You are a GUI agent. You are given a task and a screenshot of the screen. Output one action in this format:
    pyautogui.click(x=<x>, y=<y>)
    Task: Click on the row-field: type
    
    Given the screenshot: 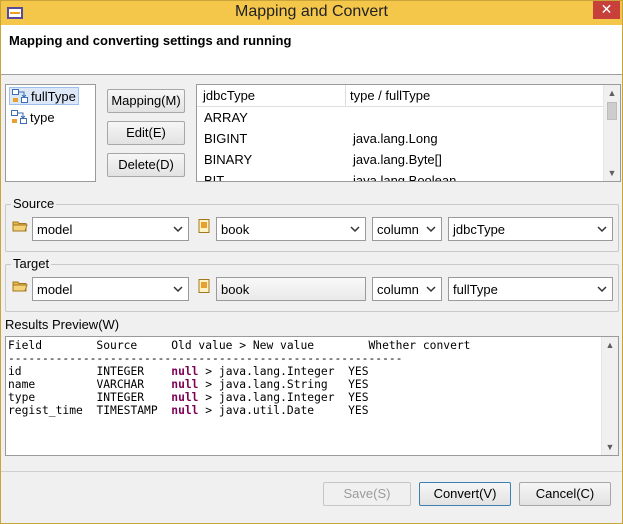 What is the action you would take?
    pyautogui.click(x=22, y=397)
    